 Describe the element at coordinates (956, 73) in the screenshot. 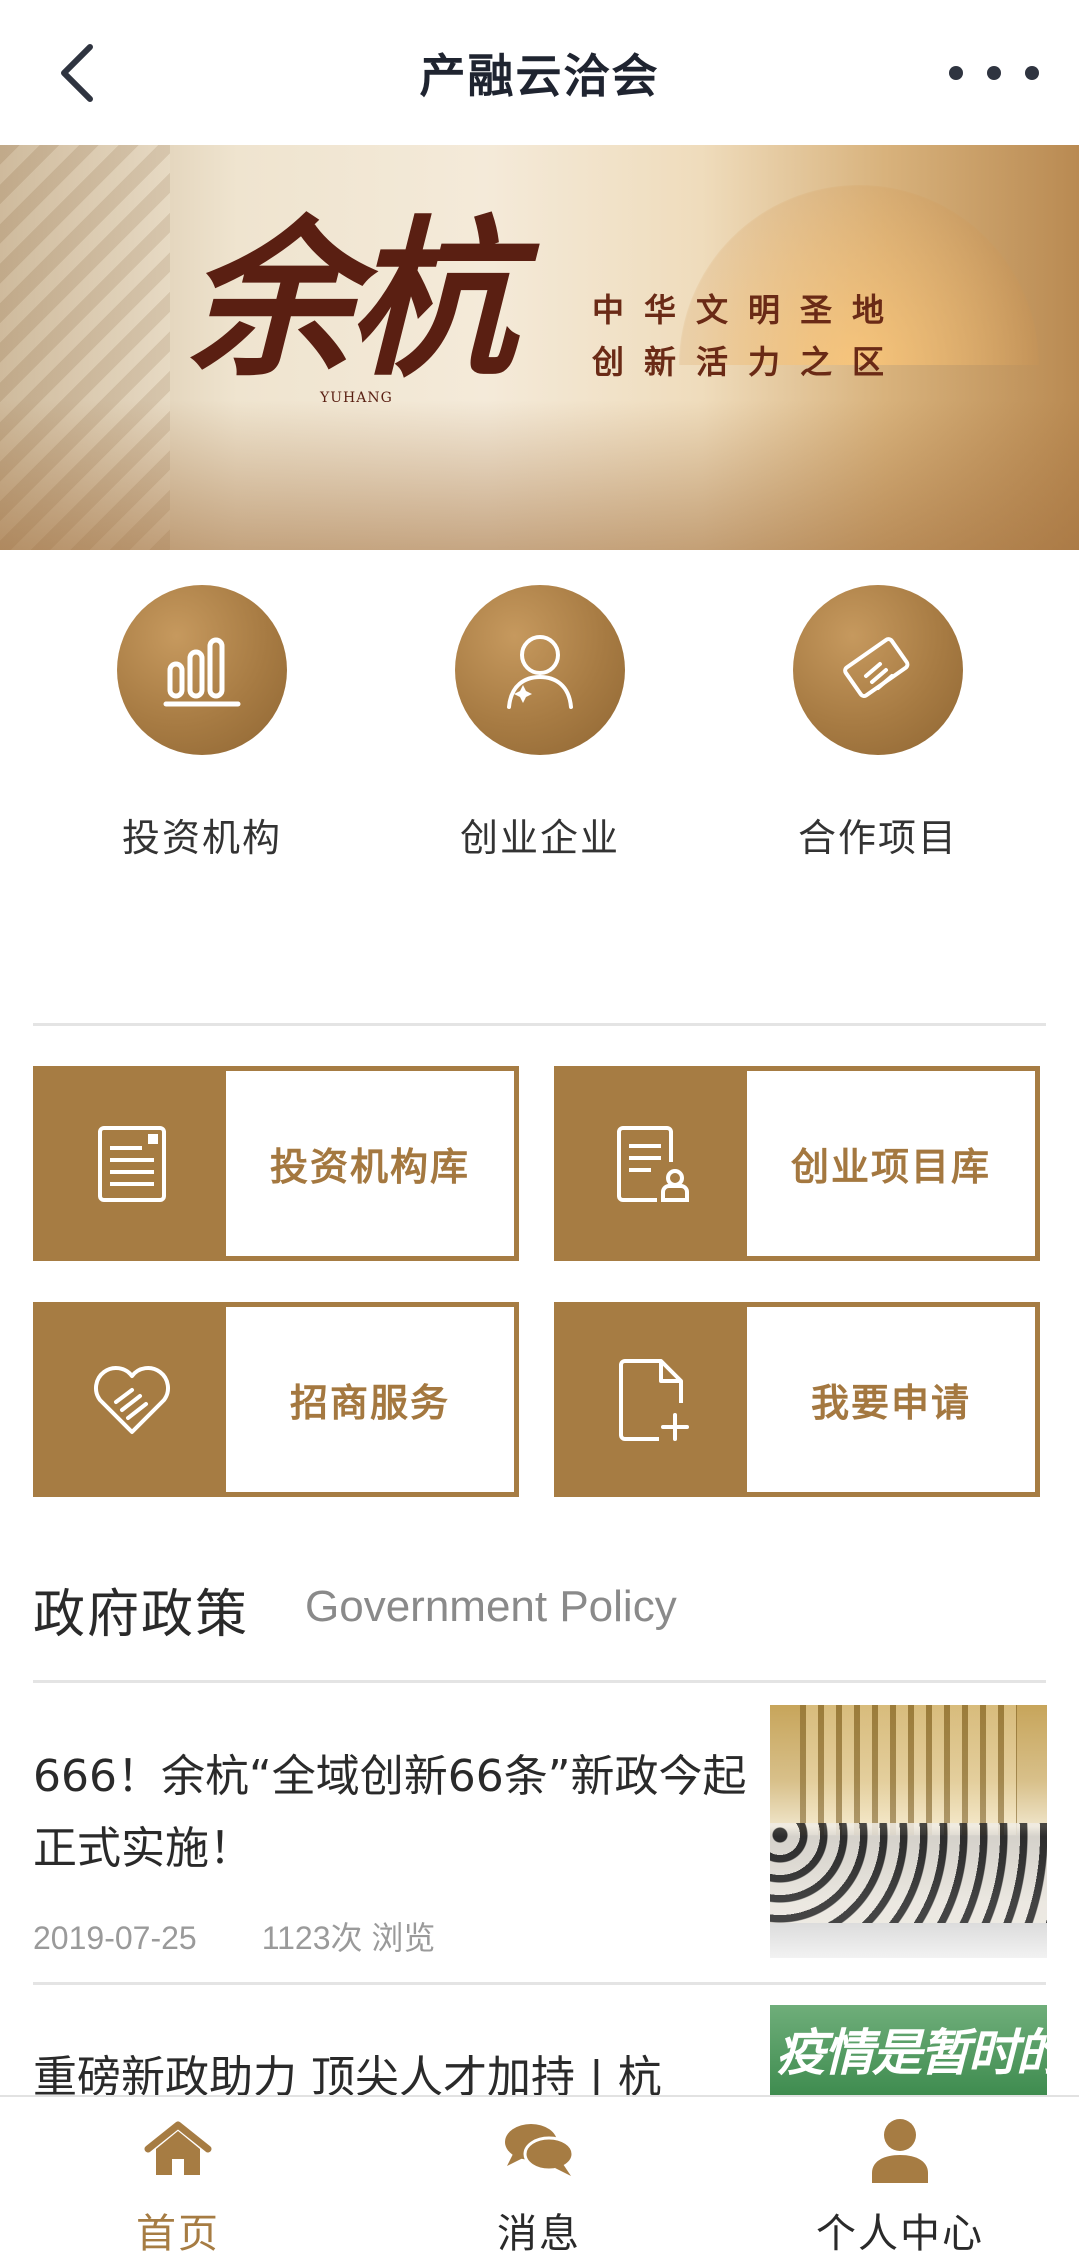

I see `more-dots-icon` at that location.